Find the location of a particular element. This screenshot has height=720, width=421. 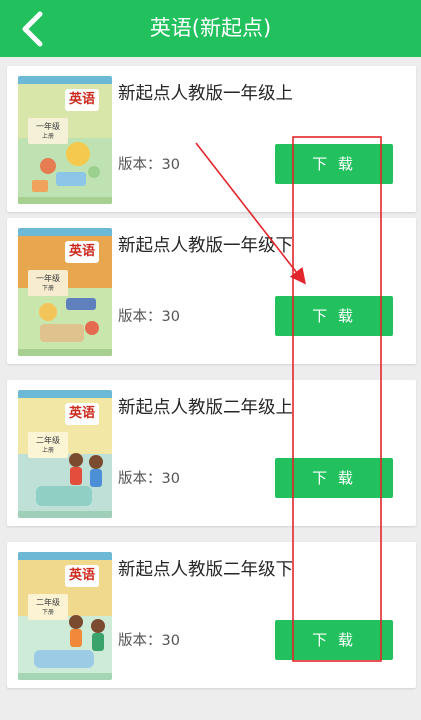

book-cover-image: 英语 二年级 下册 is located at coordinates (65, 616).